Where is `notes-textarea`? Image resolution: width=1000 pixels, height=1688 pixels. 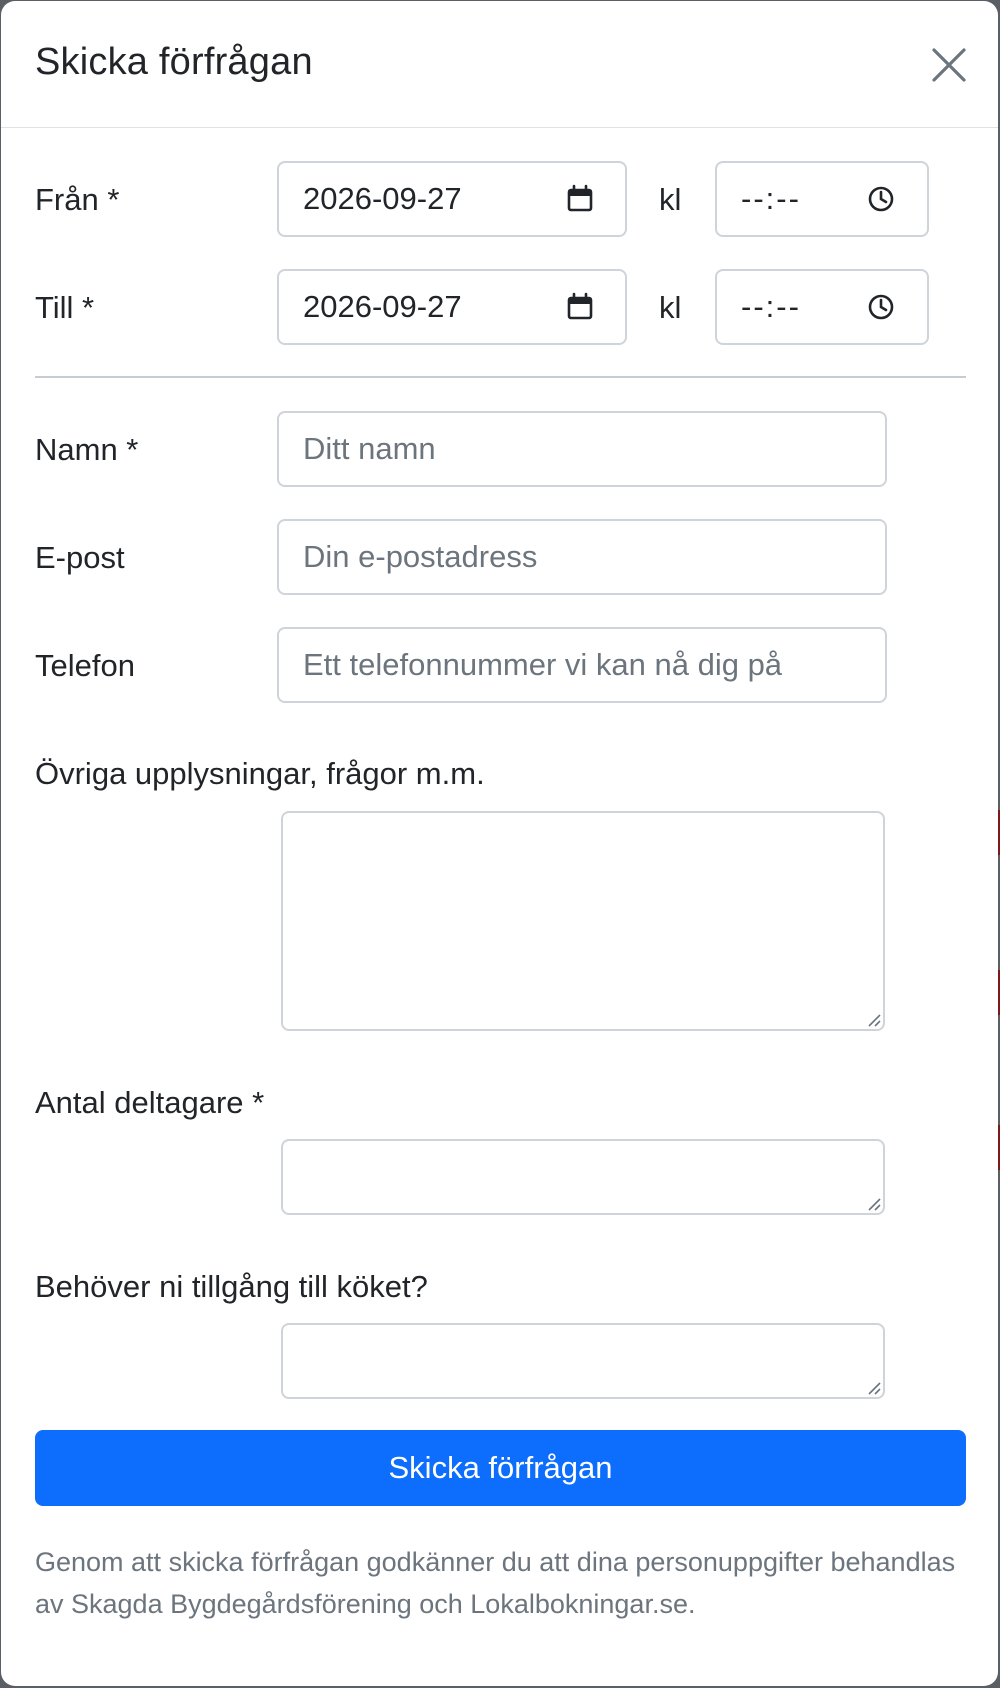 notes-textarea is located at coordinates (583, 921).